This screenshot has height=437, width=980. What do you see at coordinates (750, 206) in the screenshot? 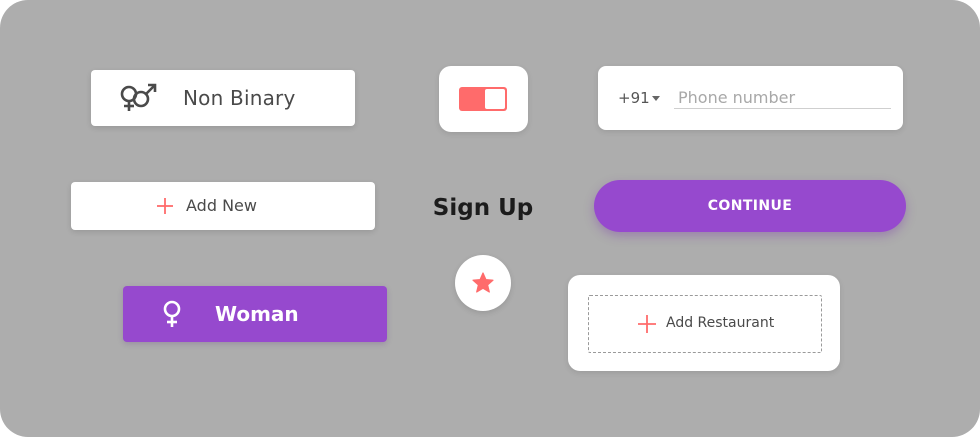
I see `continue-button: CONTINUE` at bounding box center [750, 206].